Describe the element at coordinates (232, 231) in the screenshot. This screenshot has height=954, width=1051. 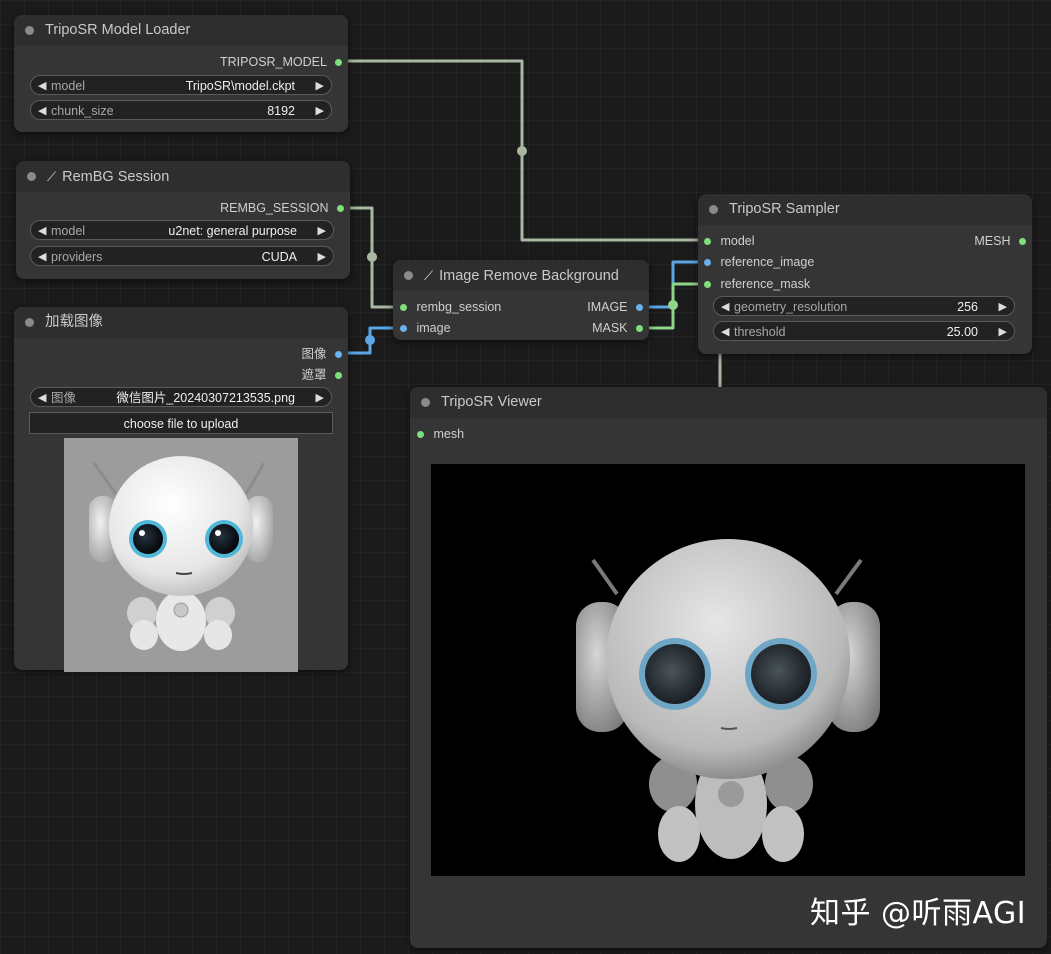
I see `widget-value: u2net: general purpose` at that location.